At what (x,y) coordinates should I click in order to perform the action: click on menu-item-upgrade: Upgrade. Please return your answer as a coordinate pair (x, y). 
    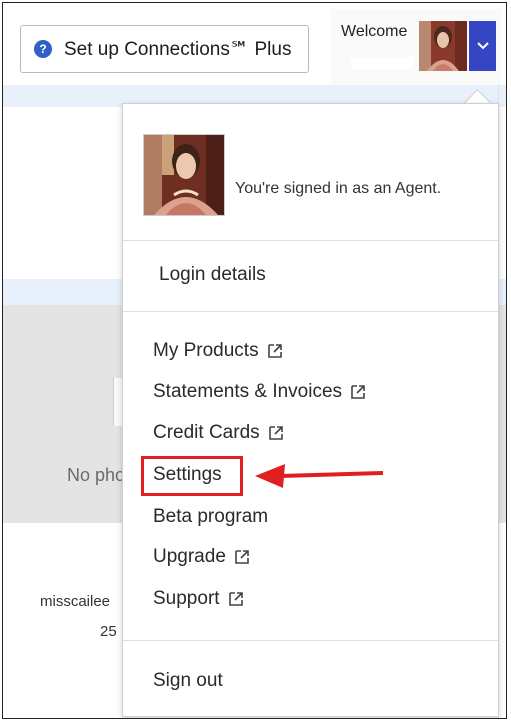
    Looking at the image, I should click on (201, 557).